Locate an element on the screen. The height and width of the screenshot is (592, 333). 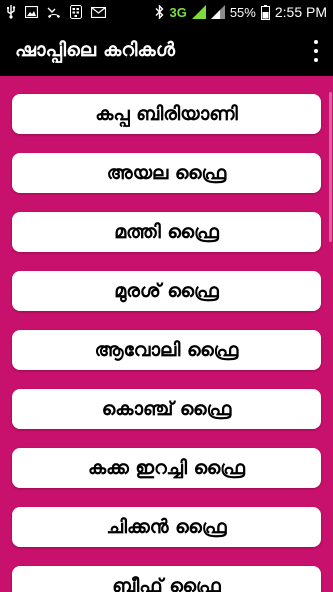
battery-icon is located at coordinates (265, 12).